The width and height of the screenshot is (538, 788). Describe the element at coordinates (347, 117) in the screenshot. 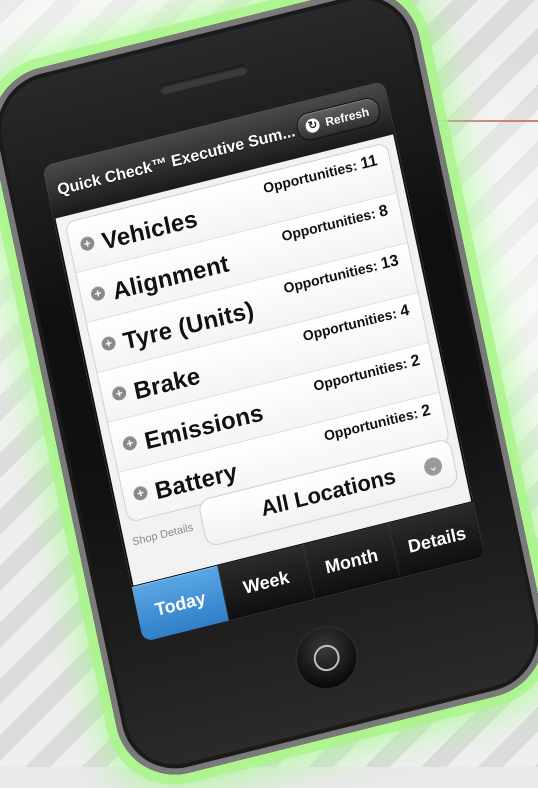

I see `refresh-label: Refresh` at that location.